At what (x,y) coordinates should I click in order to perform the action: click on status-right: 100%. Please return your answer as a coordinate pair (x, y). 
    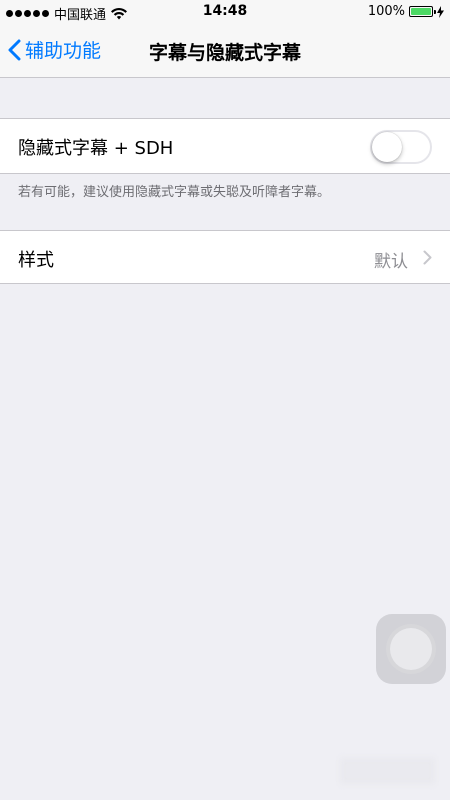
    Looking at the image, I should click on (406, 11).